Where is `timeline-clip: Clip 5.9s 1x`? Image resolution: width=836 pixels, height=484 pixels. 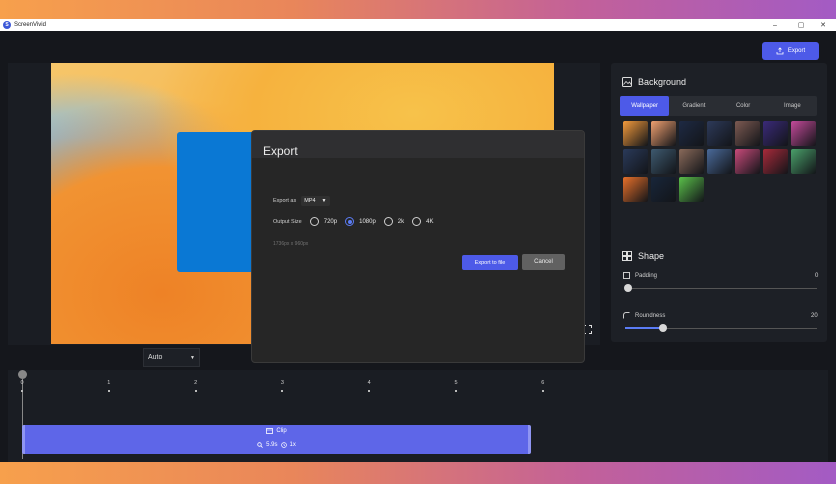
timeline-clip: Clip 5.9s 1x is located at coordinates (276, 439).